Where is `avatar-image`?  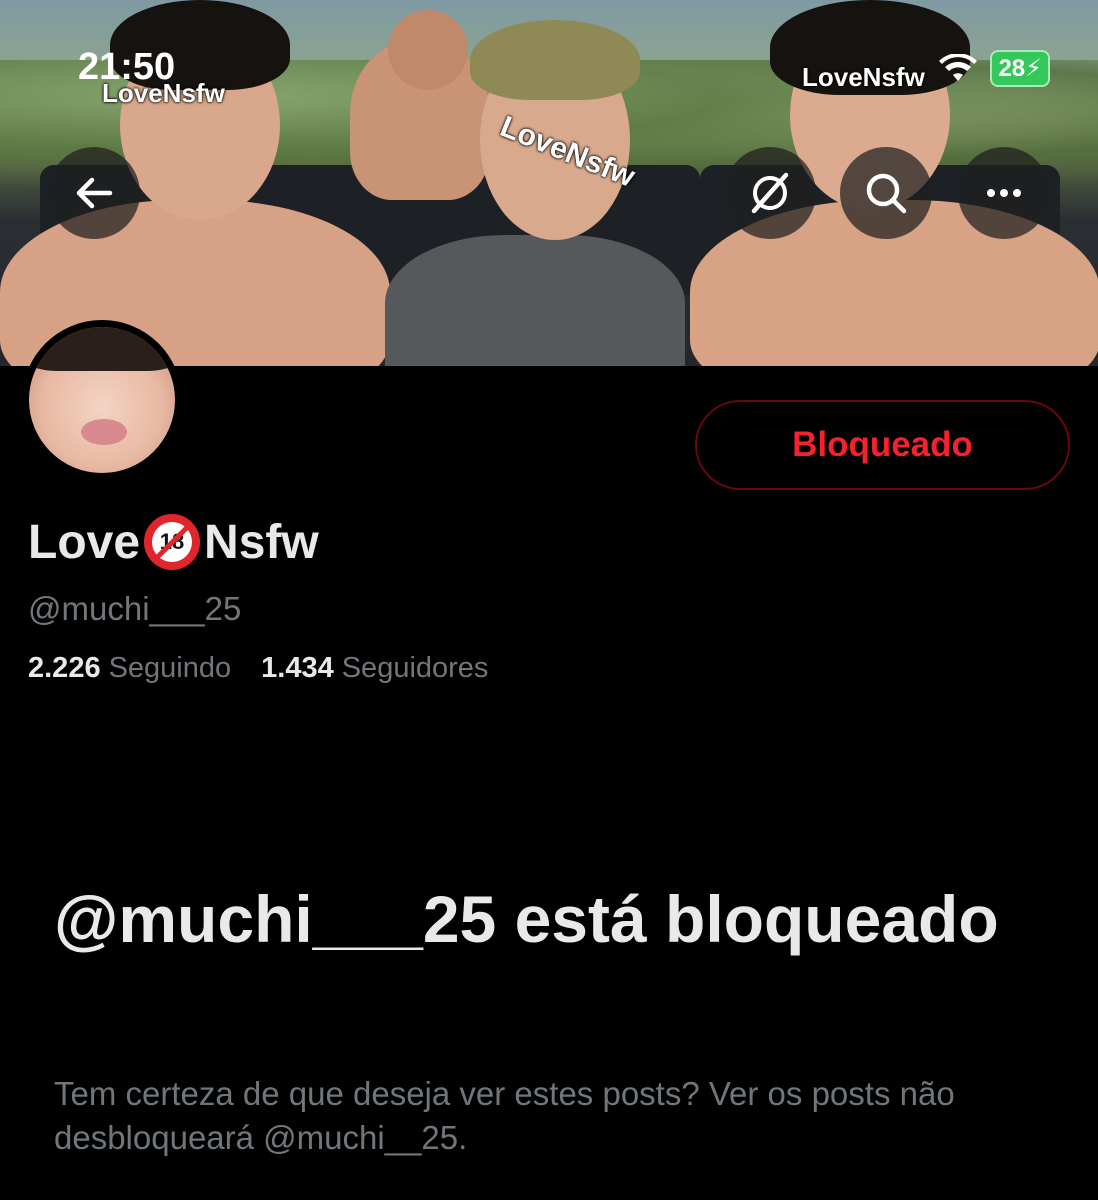
avatar-image is located at coordinates (102, 400).